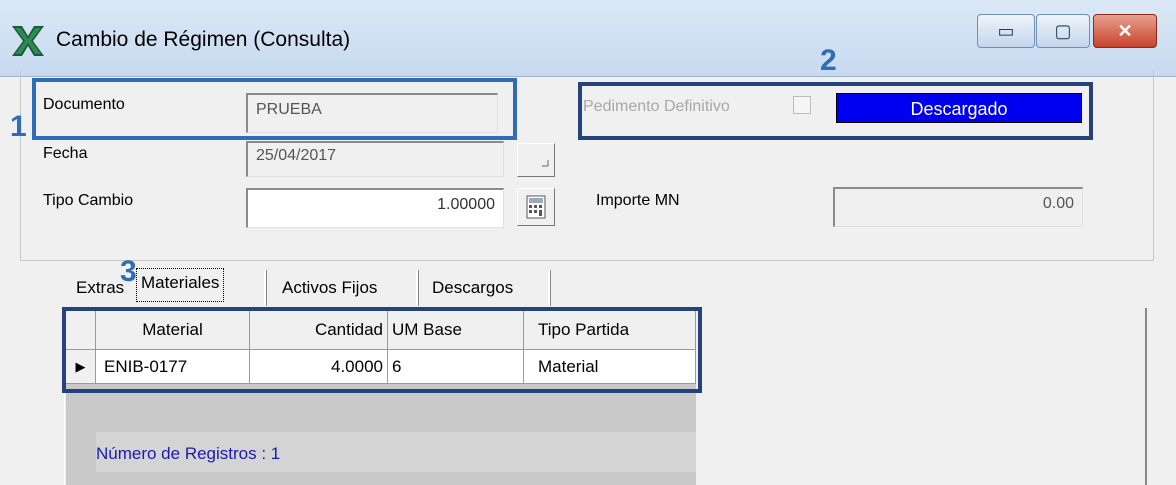 The height and width of the screenshot is (485, 1176). What do you see at coordinates (472, 289) in the screenshot?
I see `tab-descargos: Descargos` at bounding box center [472, 289].